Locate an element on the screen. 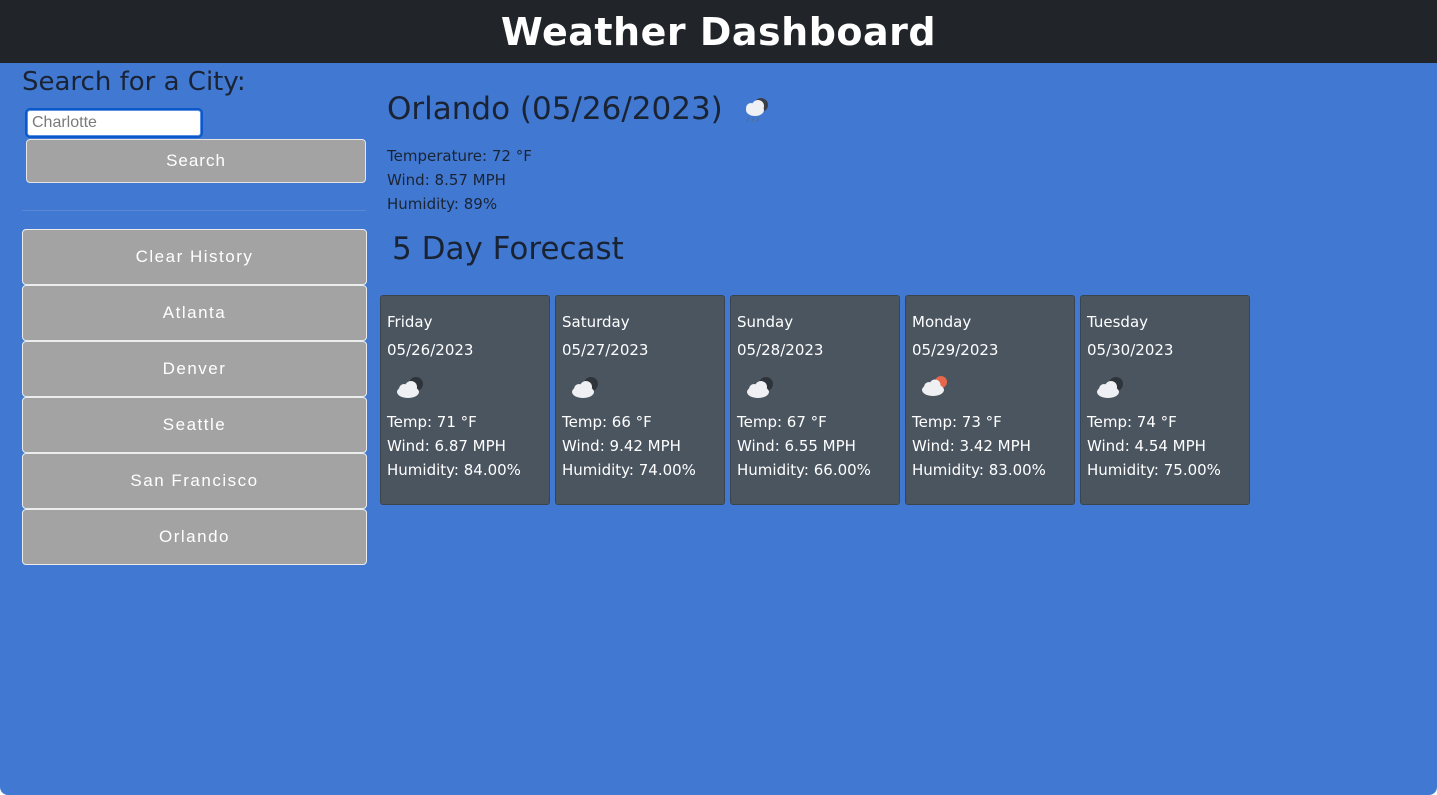 This screenshot has height=795, width=1437. forecast-date: 05/29/2023 is located at coordinates (955, 350).